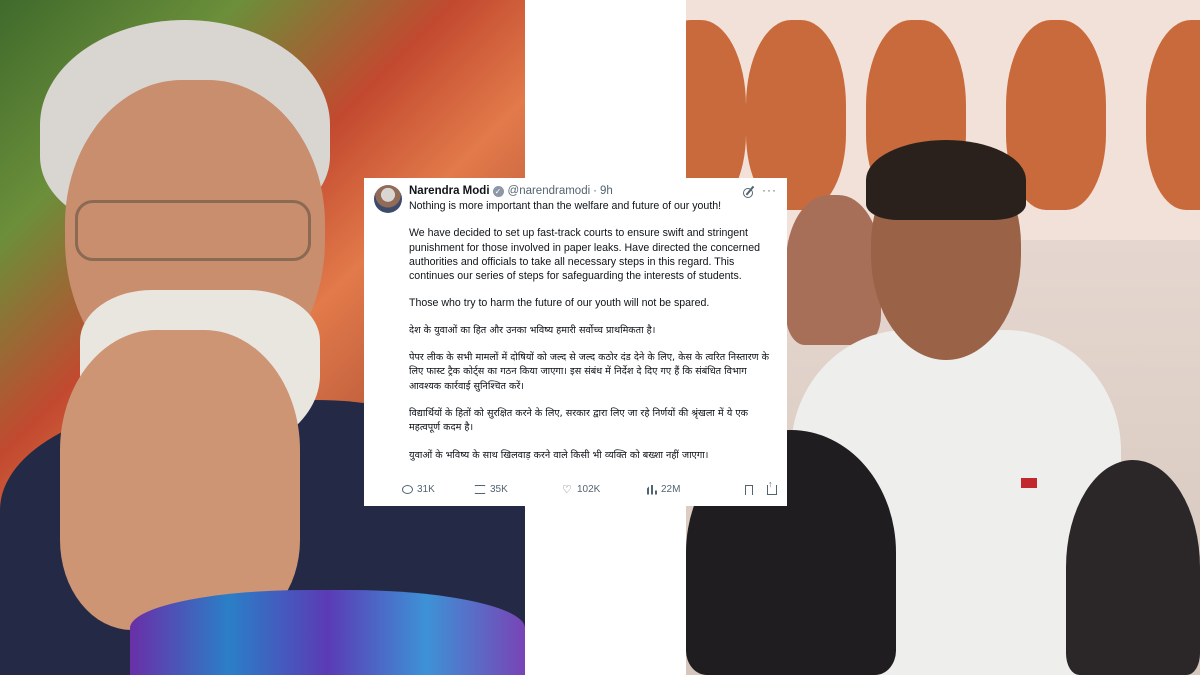 This screenshot has height=675, width=1200. What do you see at coordinates (327, 632) in the screenshot?
I see `photo-flowers` at bounding box center [327, 632].